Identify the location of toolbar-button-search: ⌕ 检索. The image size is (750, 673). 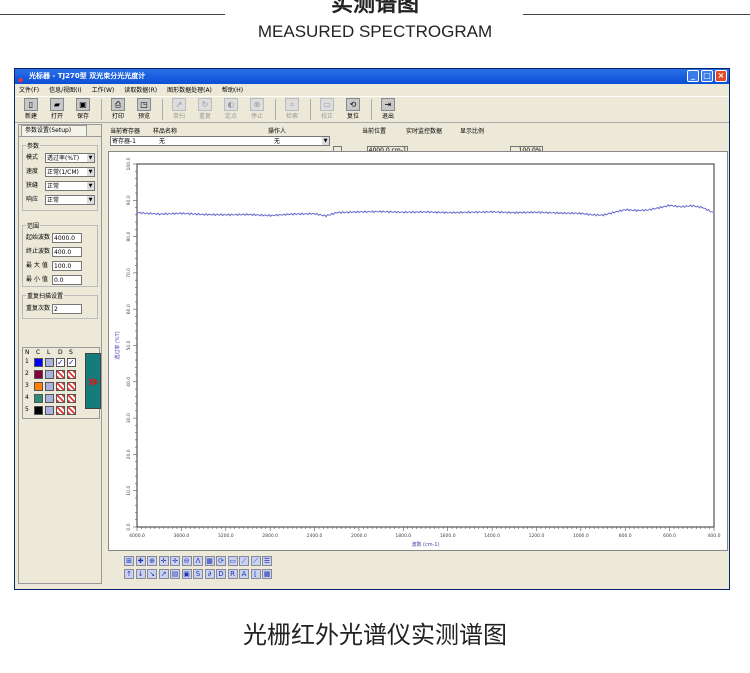
(292, 109).